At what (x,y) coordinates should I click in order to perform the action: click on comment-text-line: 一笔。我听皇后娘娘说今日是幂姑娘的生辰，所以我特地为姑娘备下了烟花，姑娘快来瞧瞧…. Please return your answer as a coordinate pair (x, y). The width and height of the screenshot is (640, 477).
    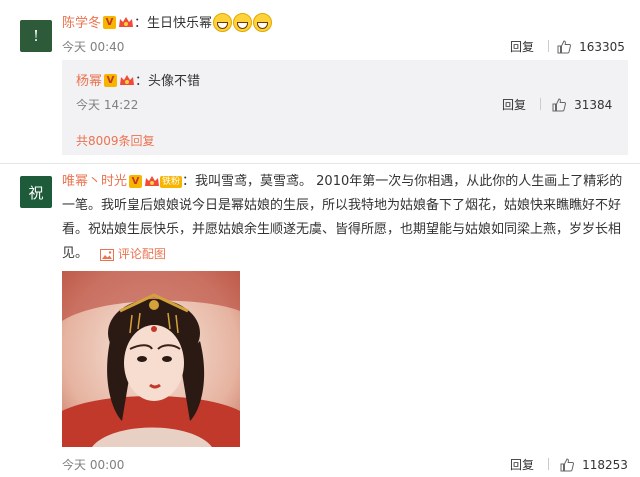
    Looking at the image, I should click on (342, 205).